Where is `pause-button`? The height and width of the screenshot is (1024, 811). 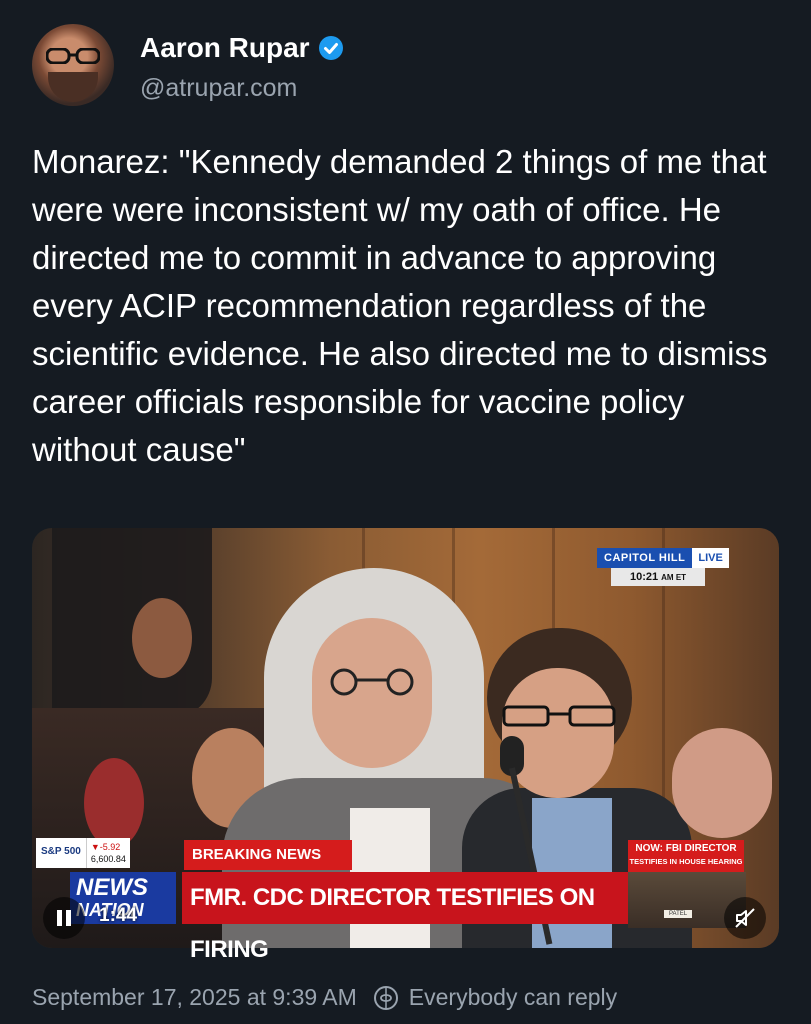
pause-button is located at coordinates (64, 918).